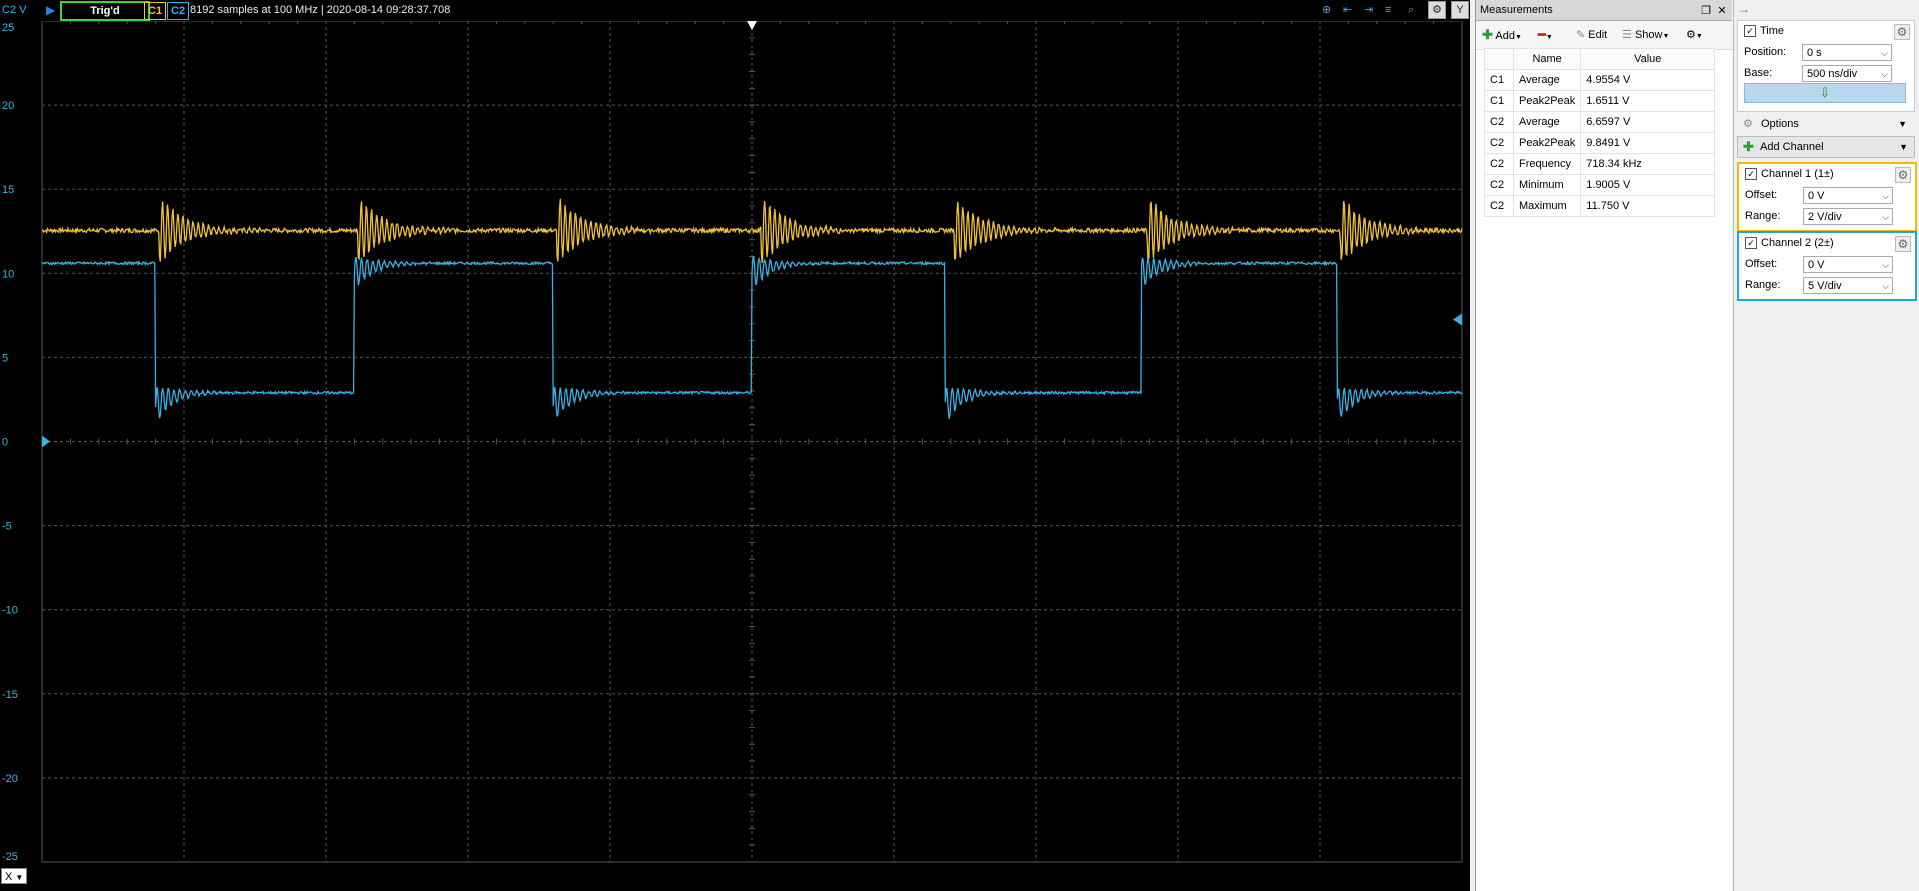 Image resolution: width=1919 pixels, height=891 pixels. I want to click on minus-icon: ━, so click(1542, 34).